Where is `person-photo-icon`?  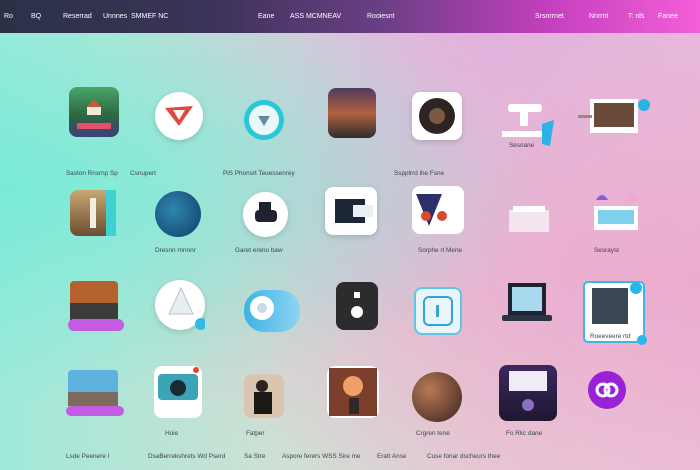 person-photo-icon is located at coordinates (264, 396).